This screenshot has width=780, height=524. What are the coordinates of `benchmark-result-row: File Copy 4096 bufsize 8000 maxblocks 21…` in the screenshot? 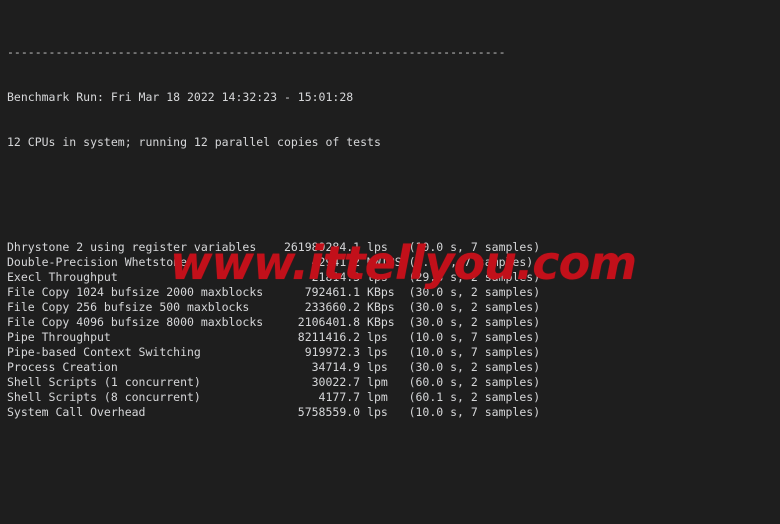 It's located at (274, 322).